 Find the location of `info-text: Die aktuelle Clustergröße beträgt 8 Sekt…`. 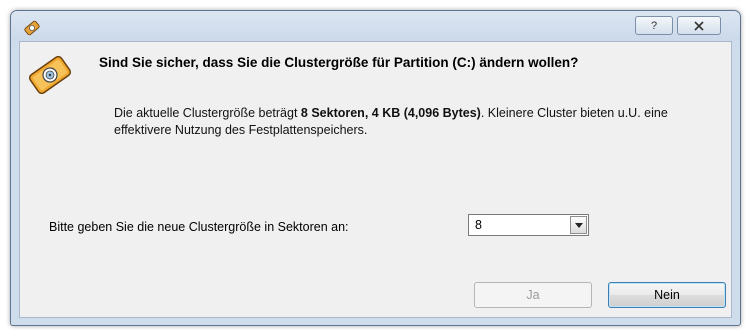

info-text: Die aktuelle Clustergröße beträgt 8 Sekt… is located at coordinates (414, 122).